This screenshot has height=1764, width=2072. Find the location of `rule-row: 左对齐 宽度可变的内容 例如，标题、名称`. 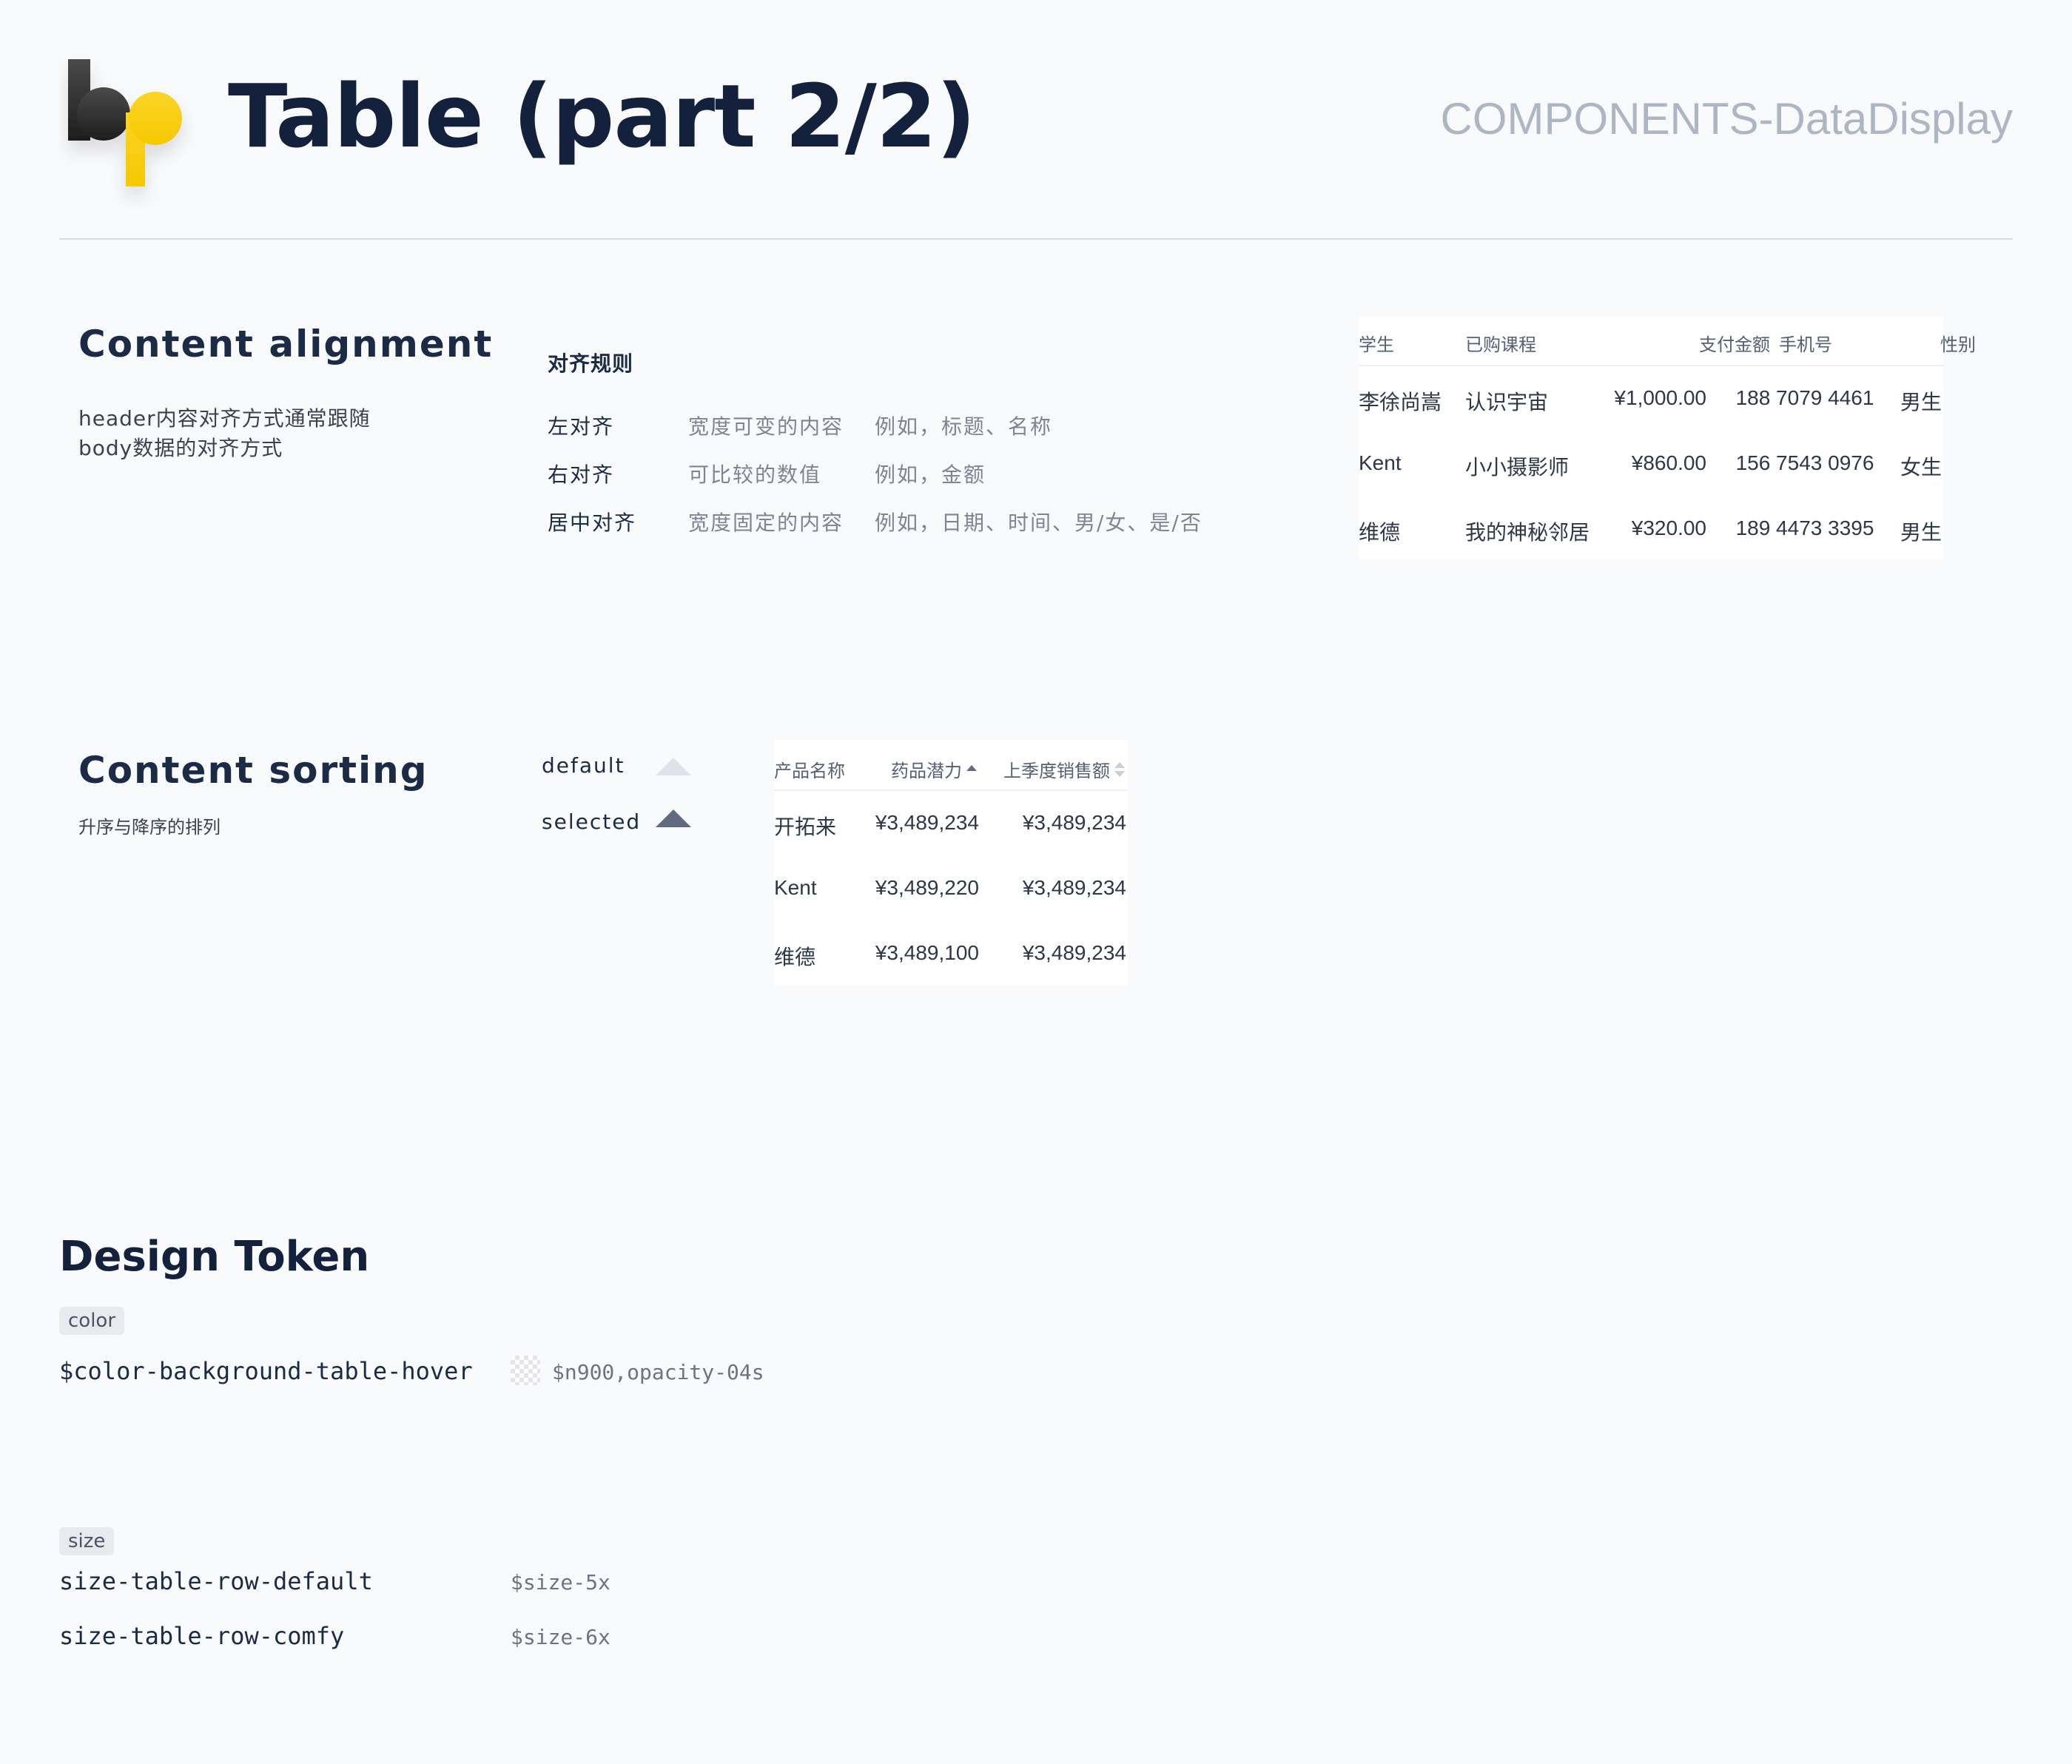

rule-row: 左对齐 宽度可变的内容 例如，标题、名称 is located at coordinates (881, 425).